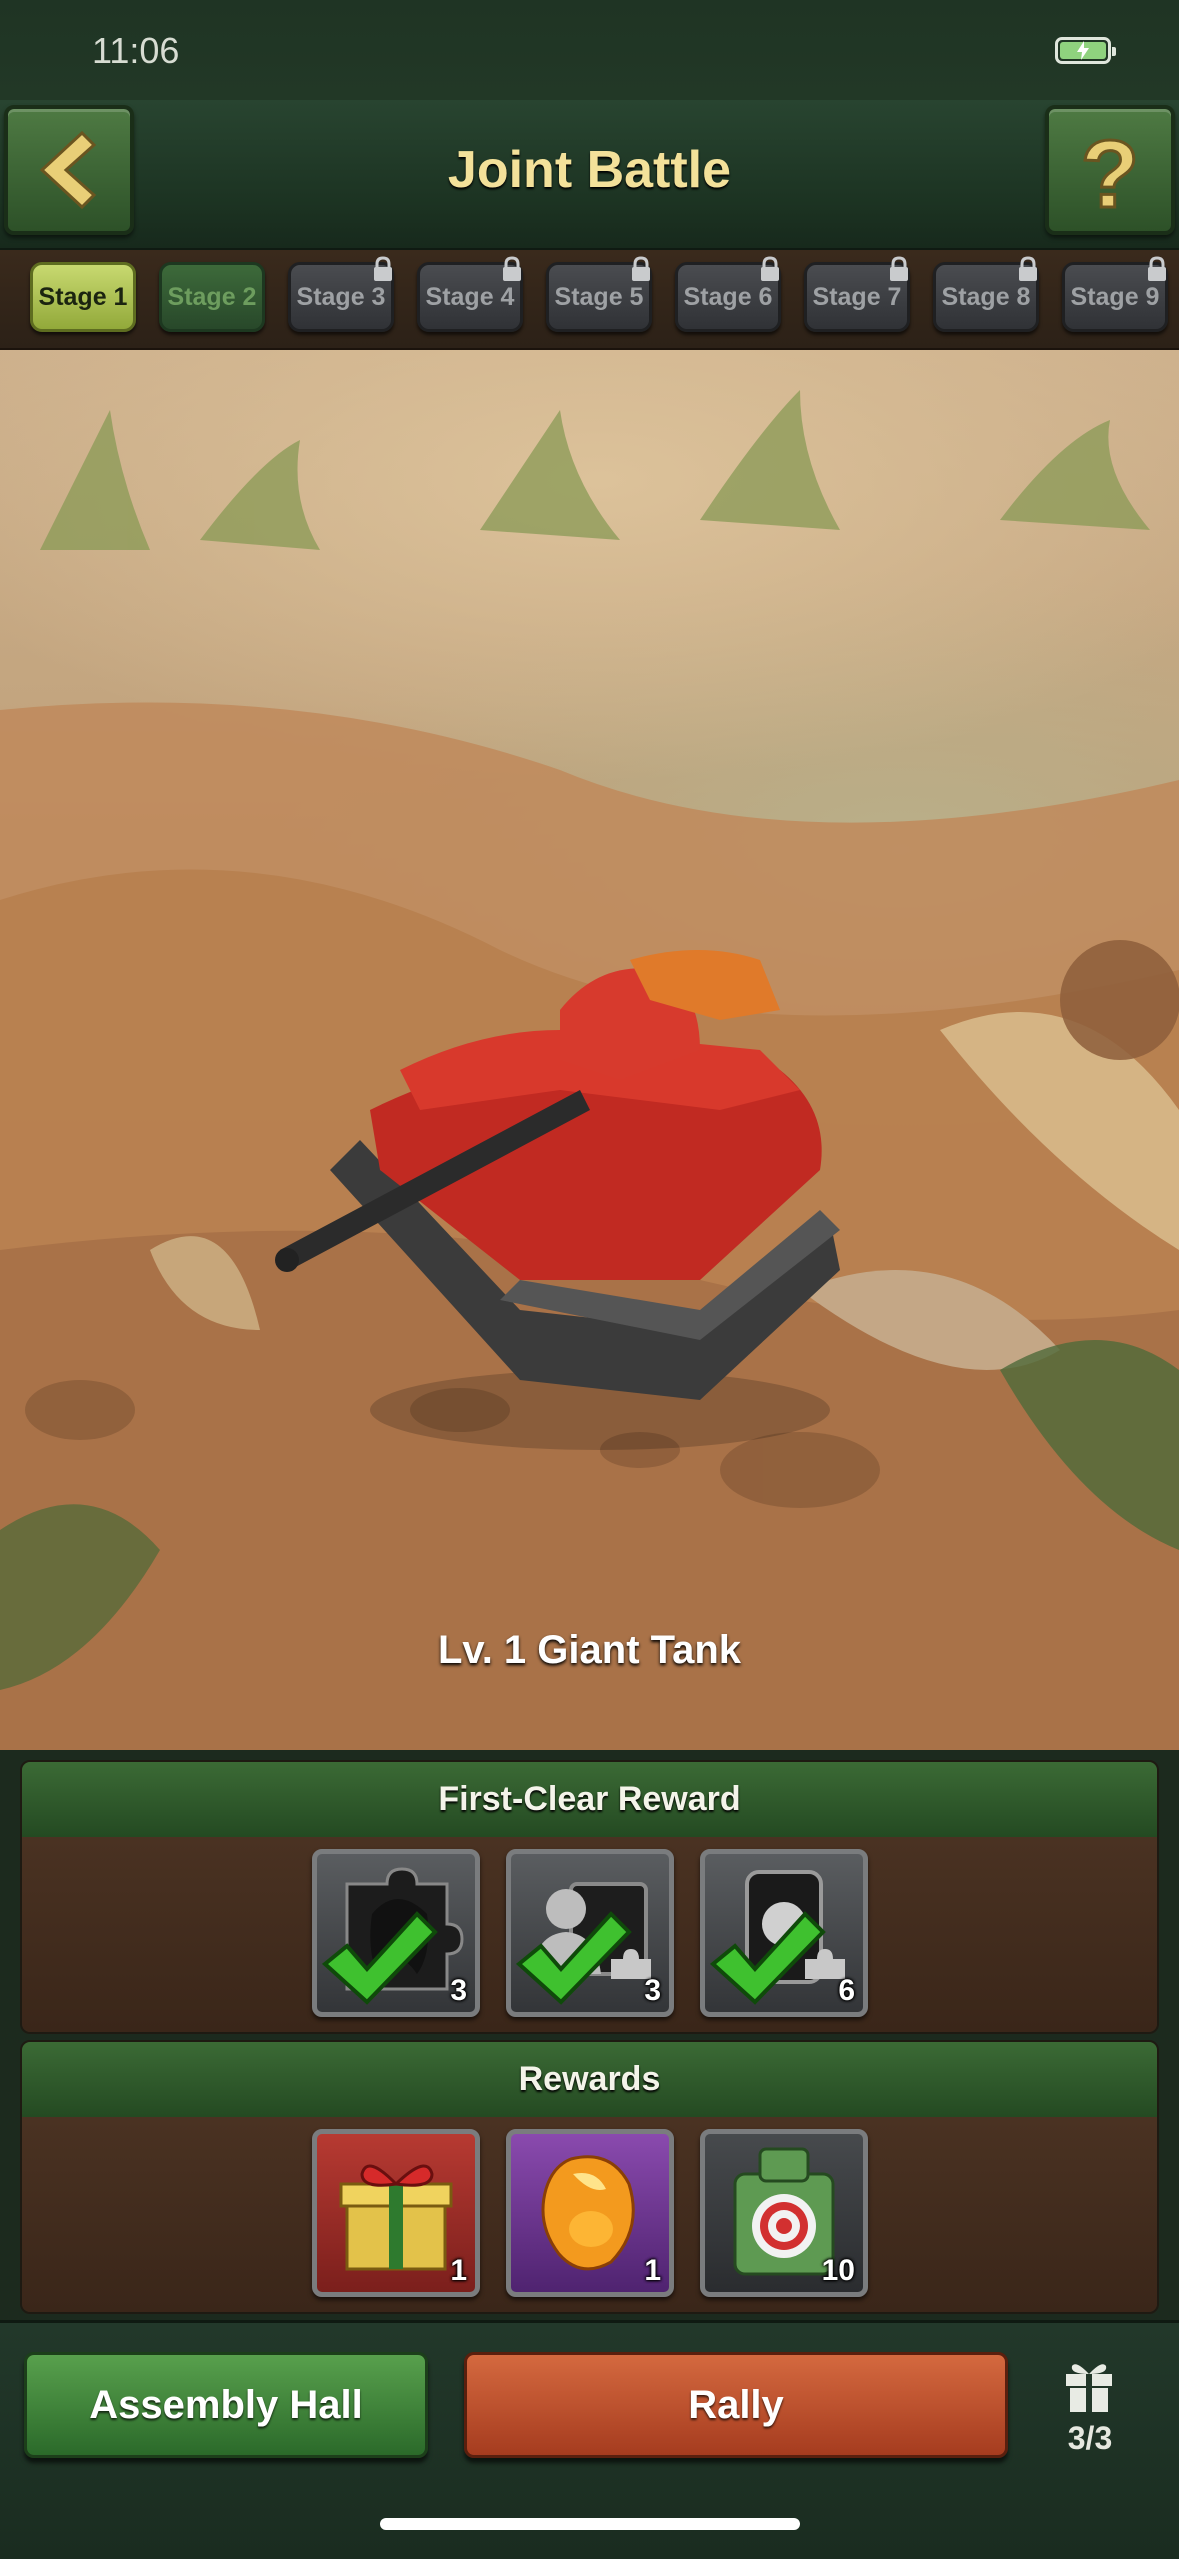 This screenshot has width=1179, height=2559. I want to click on tab-stage-1: Stage 1, so click(83, 297).